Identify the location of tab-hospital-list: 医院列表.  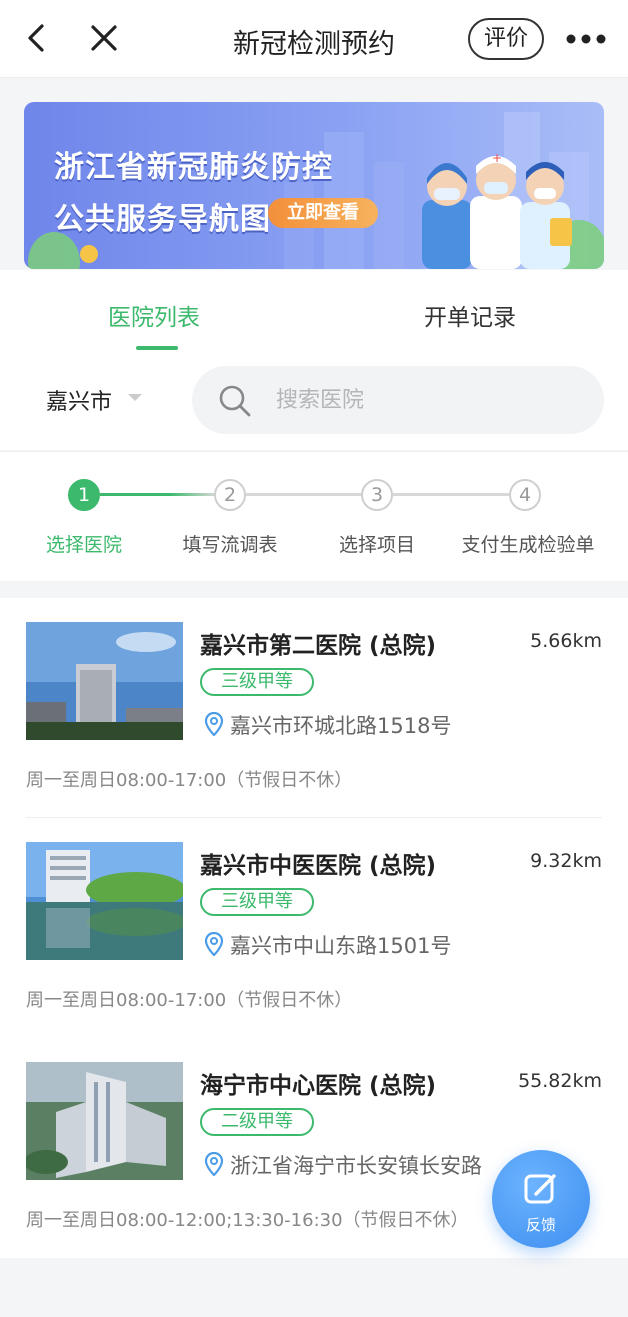
(154, 315).